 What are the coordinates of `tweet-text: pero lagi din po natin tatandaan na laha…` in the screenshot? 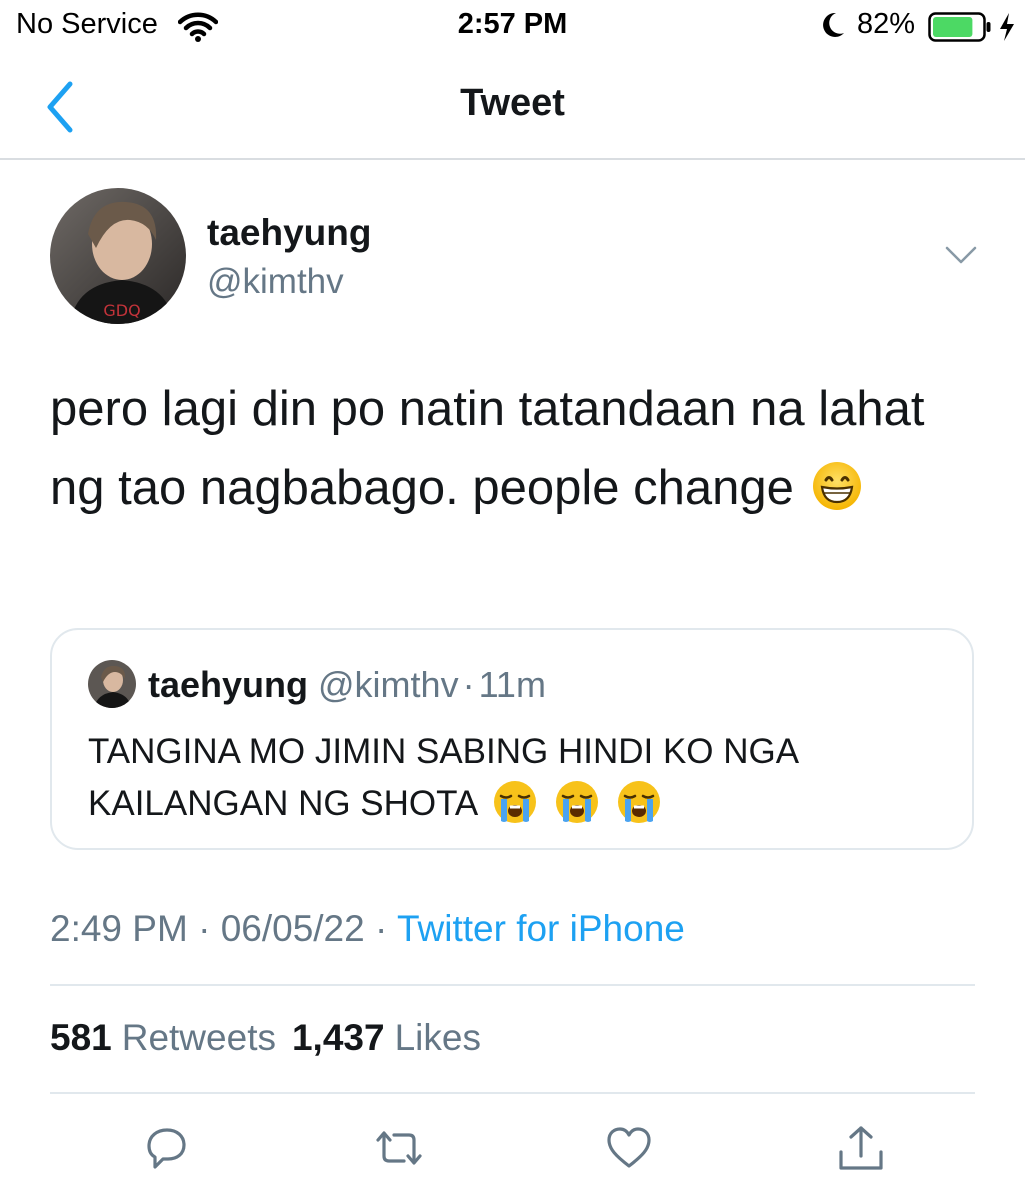 It's located at (515, 453).